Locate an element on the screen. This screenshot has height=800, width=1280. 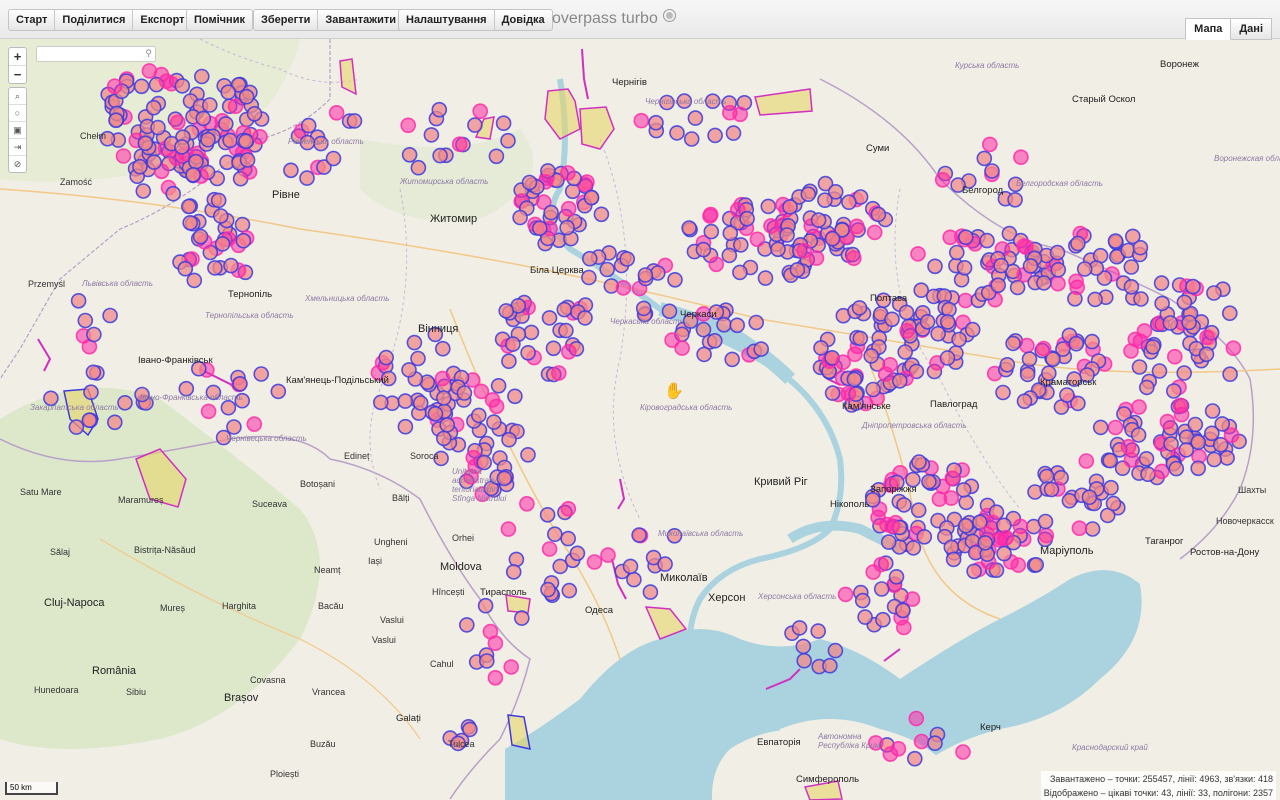
start-button: Старт is located at coordinates (32, 20).